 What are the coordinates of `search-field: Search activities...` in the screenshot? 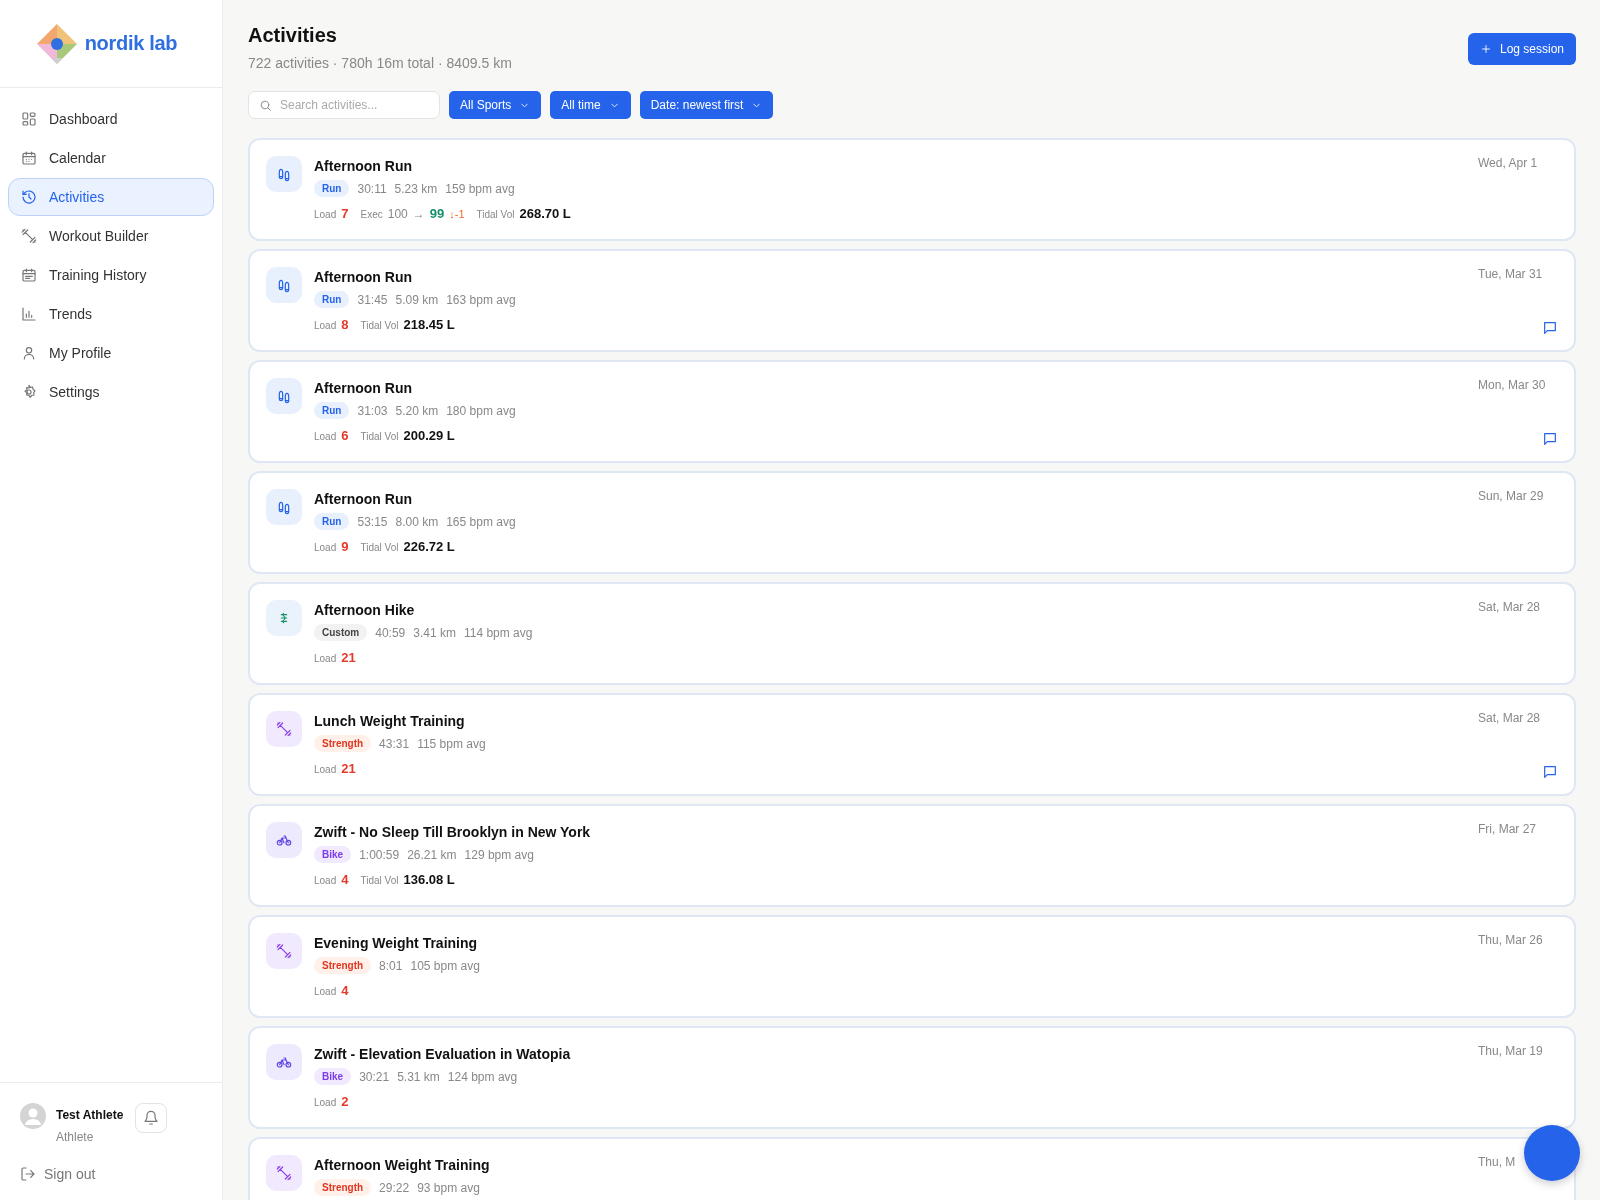 It's located at (344, 105).